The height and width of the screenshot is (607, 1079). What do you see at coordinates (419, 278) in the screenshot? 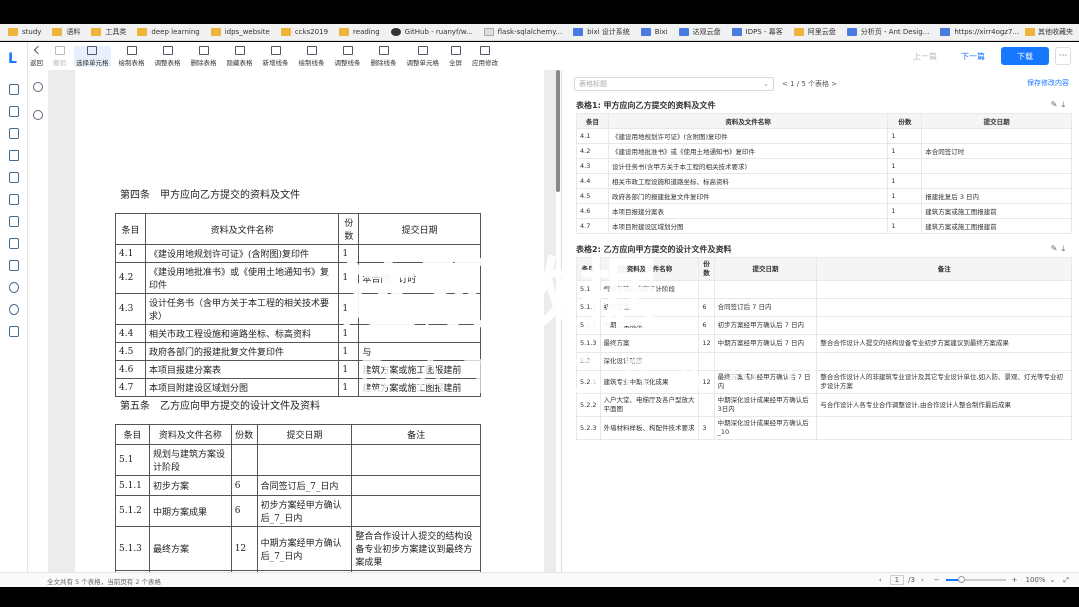
I see `table-cell: 本合同 订时` at bounding box center [419, 278].